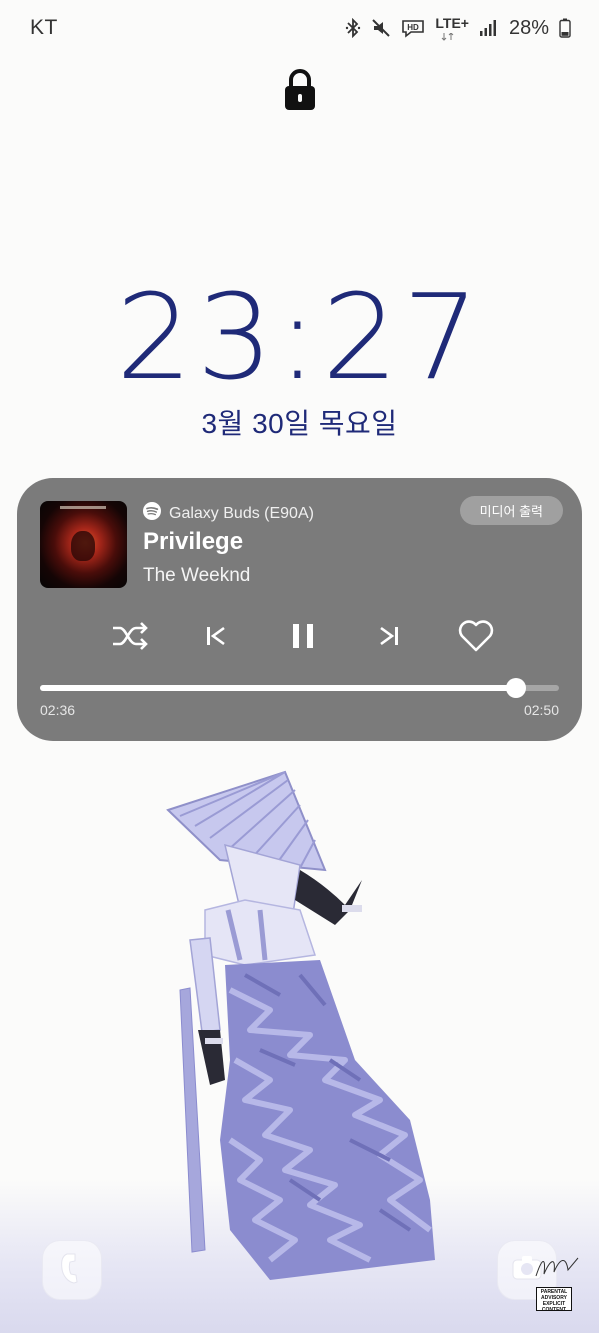 The height and width of the screenshot is (1333, 599). What do you see at coordinates (565, 28) in the screenshot?
I see `battery-icon` at bounding box center [565, 28].